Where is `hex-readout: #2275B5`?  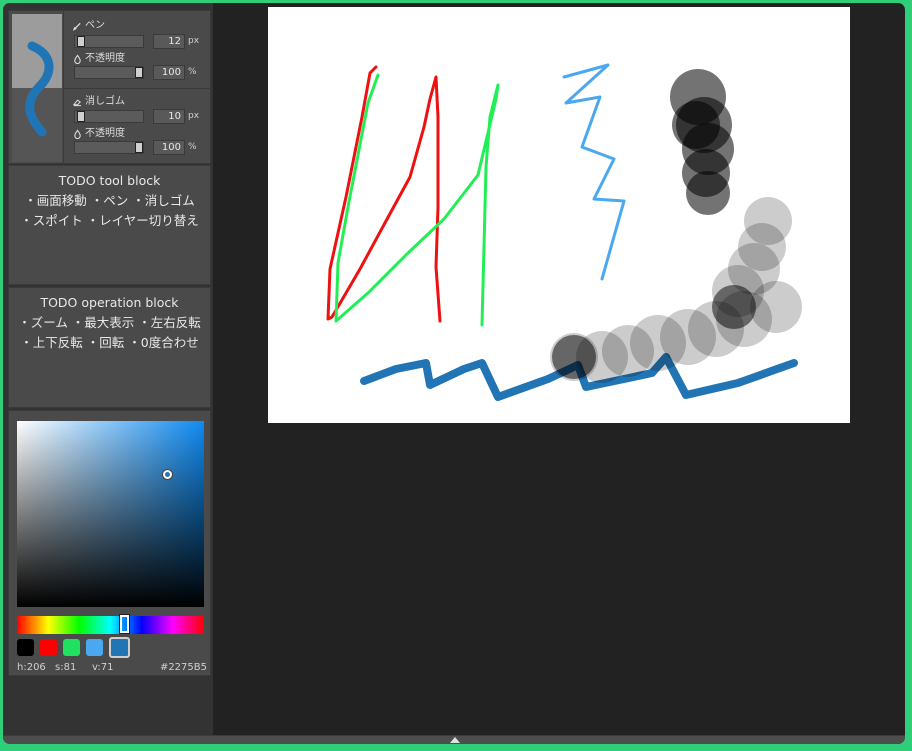
hex-readout: #2275B5 is located at coordinates (183, 667).